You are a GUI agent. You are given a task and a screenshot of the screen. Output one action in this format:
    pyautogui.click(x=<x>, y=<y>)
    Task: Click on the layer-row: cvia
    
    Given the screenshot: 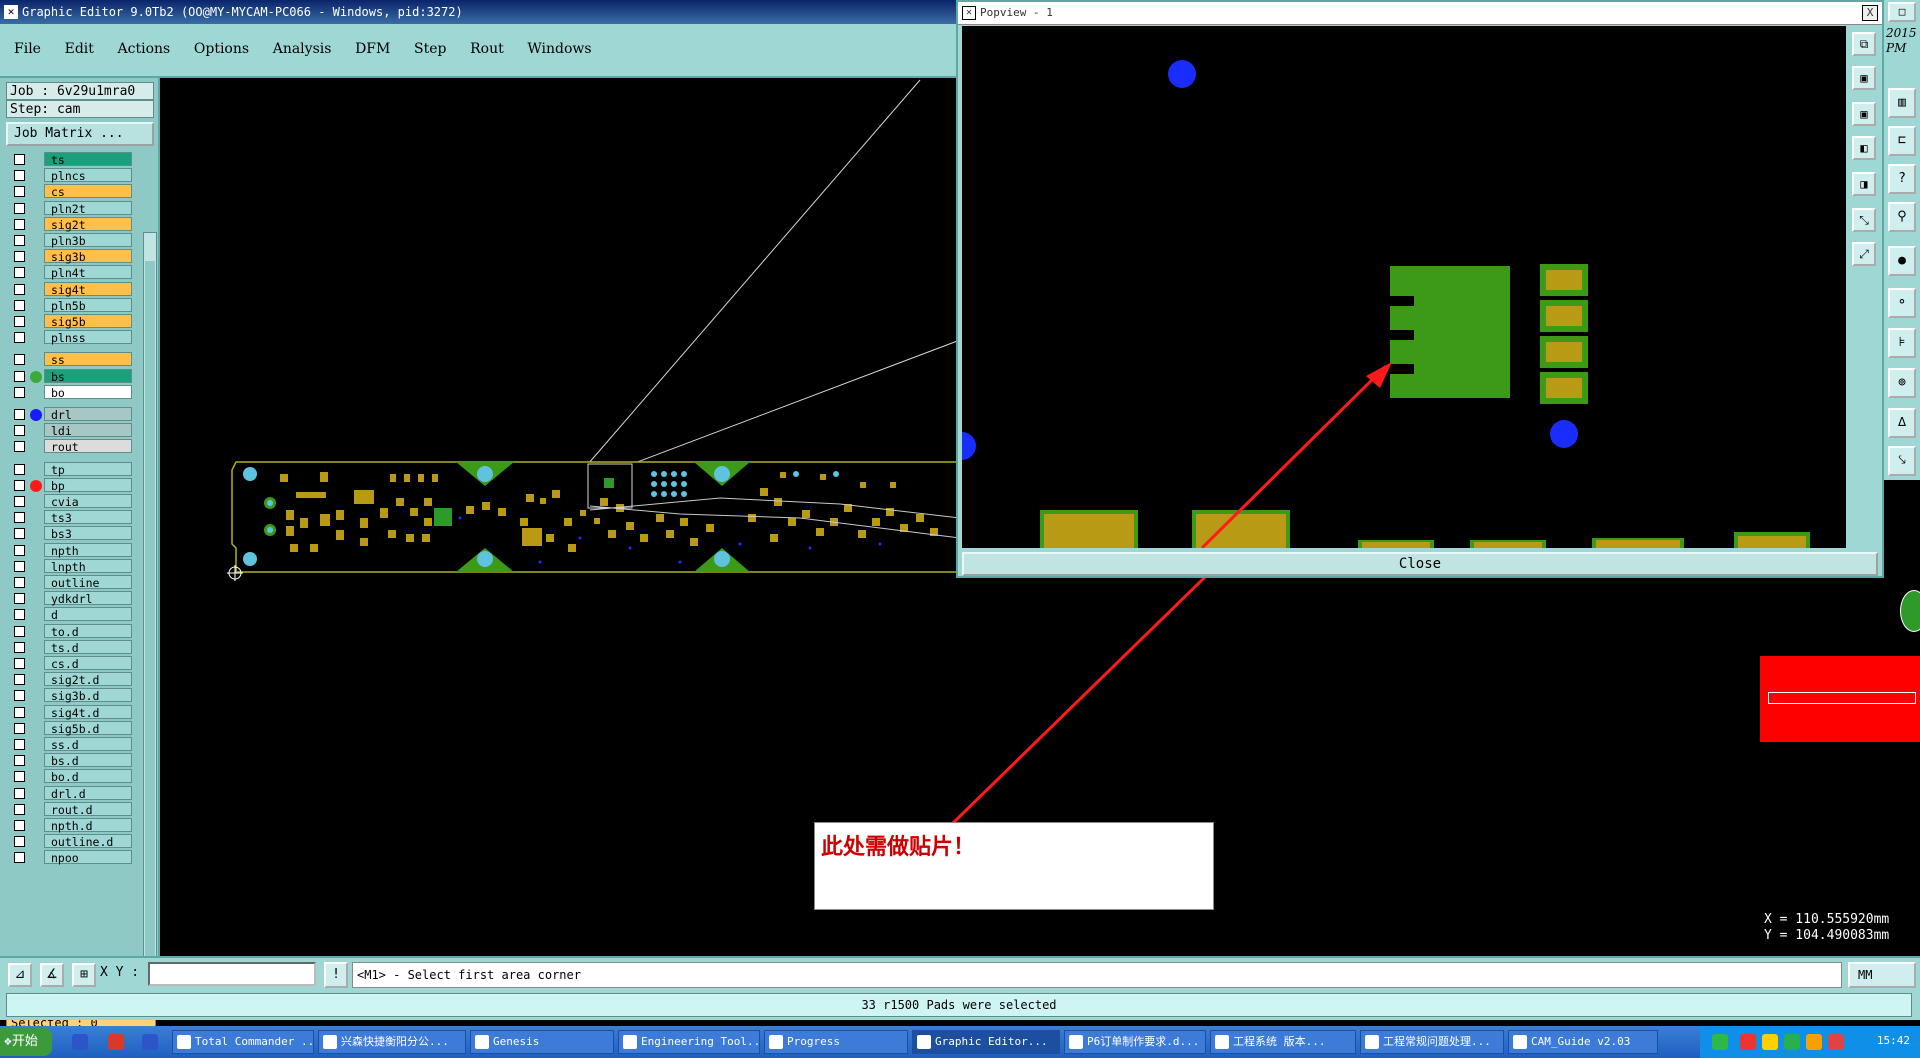 What is the action you would take?
    pyautogui.click(x=73, y=501)
    